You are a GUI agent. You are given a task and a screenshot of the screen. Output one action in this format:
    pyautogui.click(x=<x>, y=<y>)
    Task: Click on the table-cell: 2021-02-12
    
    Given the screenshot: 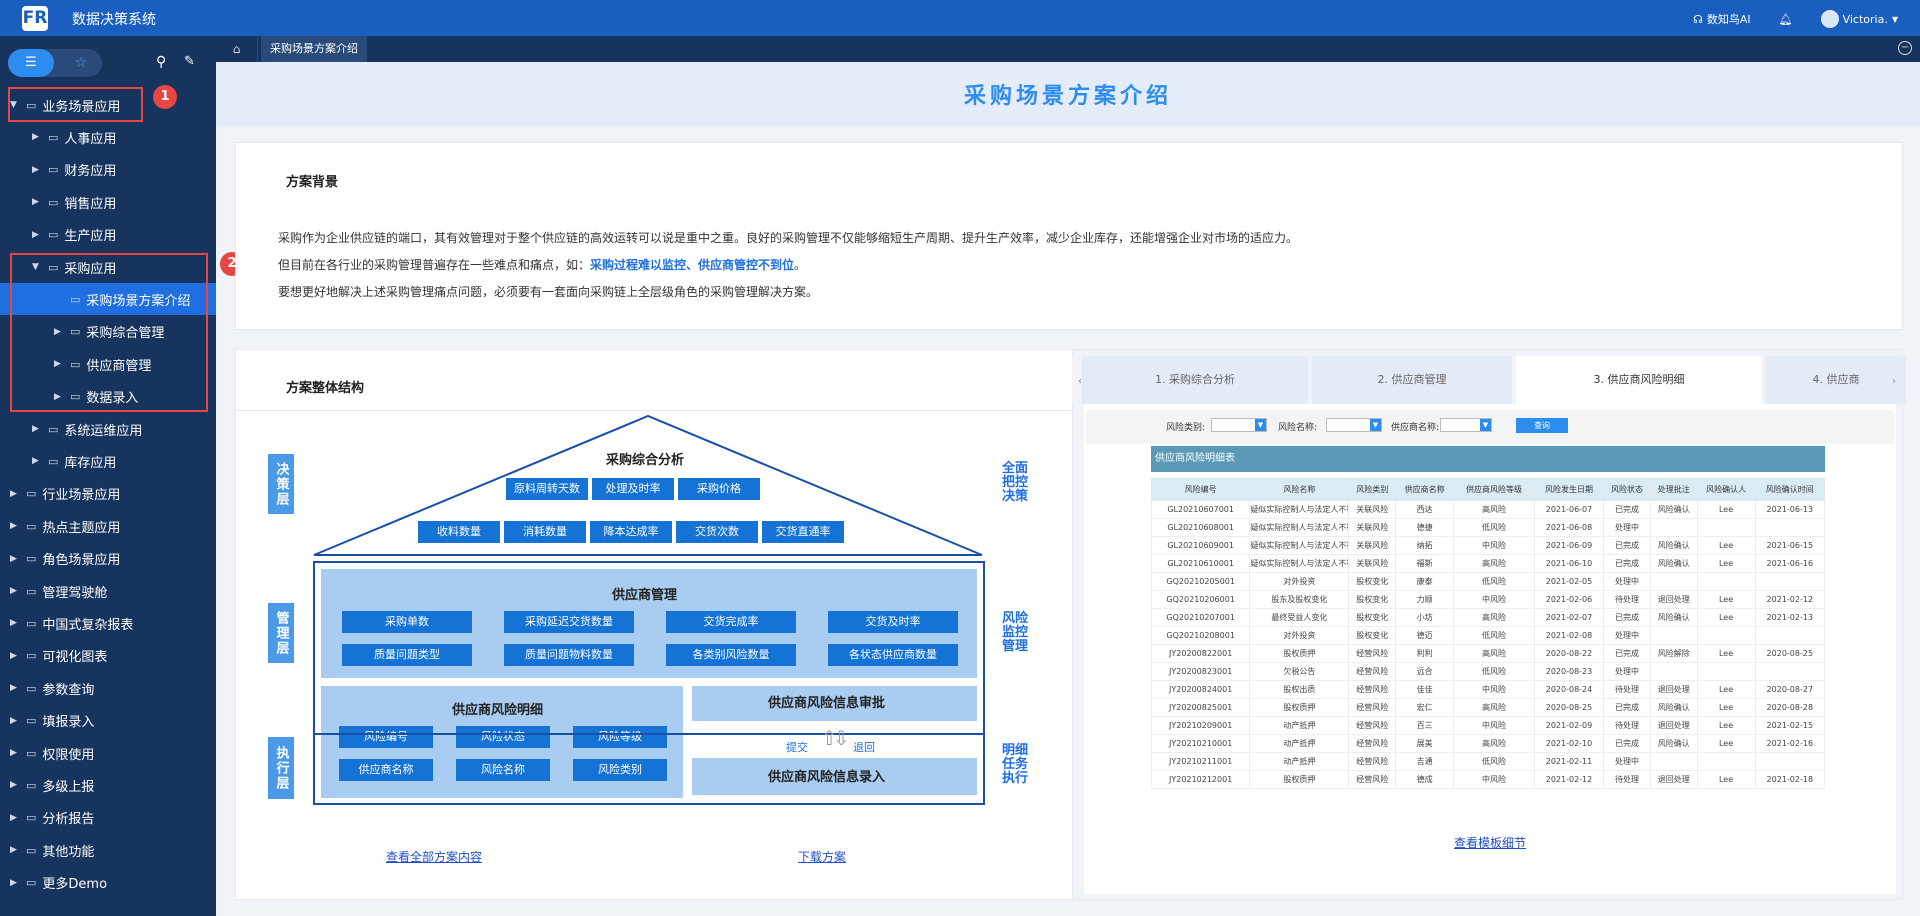 What is the action you would take?
    pyautogui.click(x=1790, y=599)
    